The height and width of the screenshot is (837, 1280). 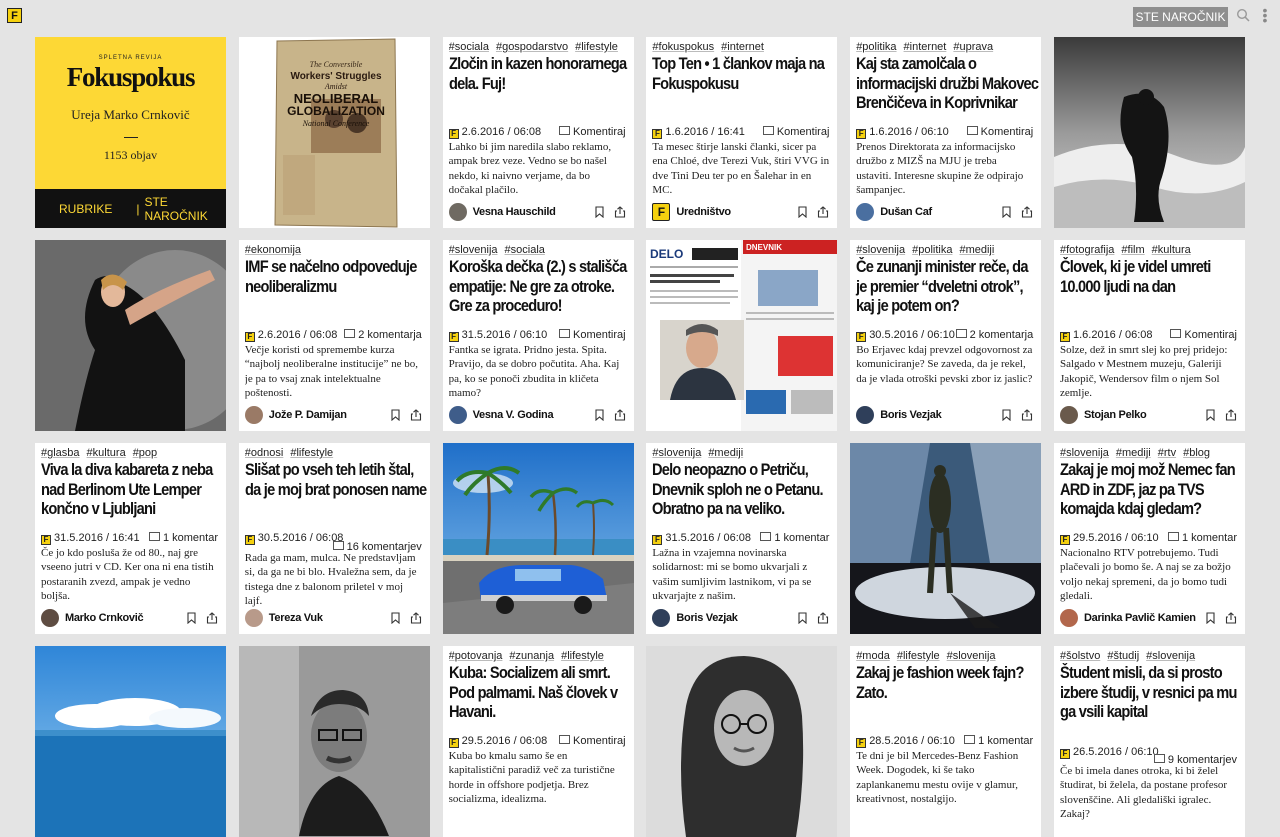 I want to click on tag-link: #blog, so click(x=1196, y=453).